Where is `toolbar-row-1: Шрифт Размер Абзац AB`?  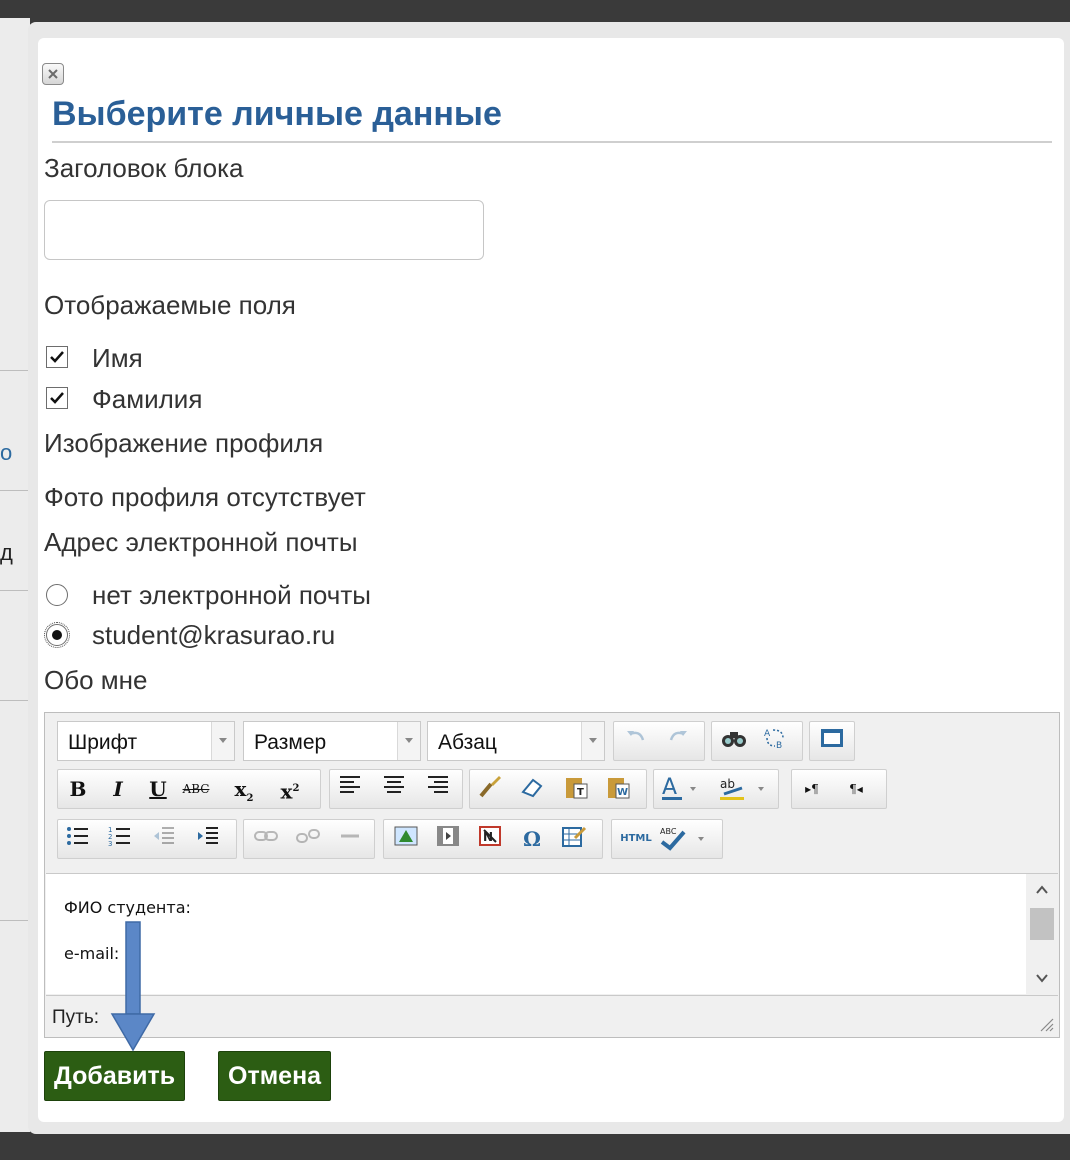
toolbar-row-1: Шрифт Размер Абзац AB is located at coordinates (557, 741).